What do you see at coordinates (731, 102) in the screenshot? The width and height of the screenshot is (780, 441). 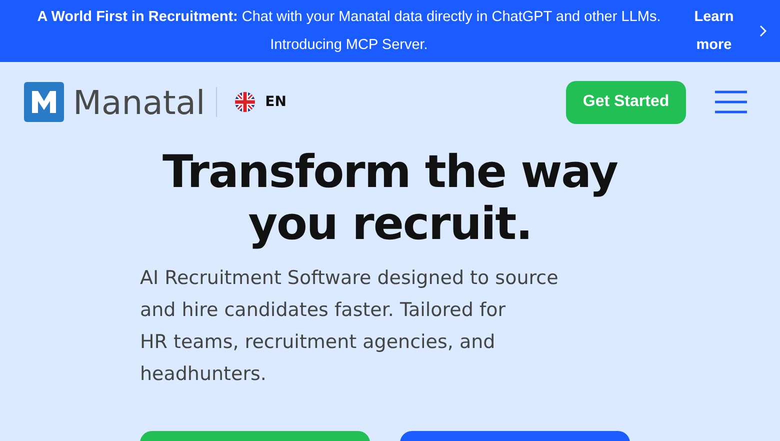 I see `menu-icon` at bounding box center [731, 102].